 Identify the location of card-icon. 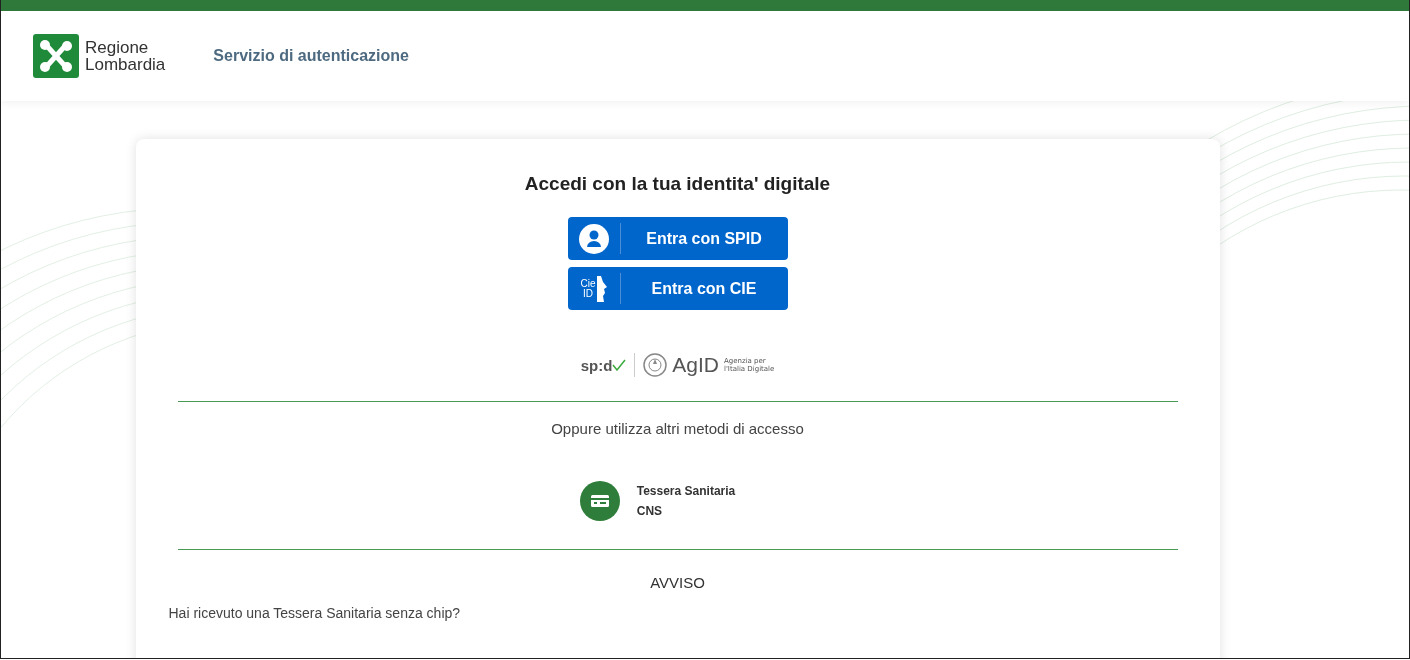
(599, 501).